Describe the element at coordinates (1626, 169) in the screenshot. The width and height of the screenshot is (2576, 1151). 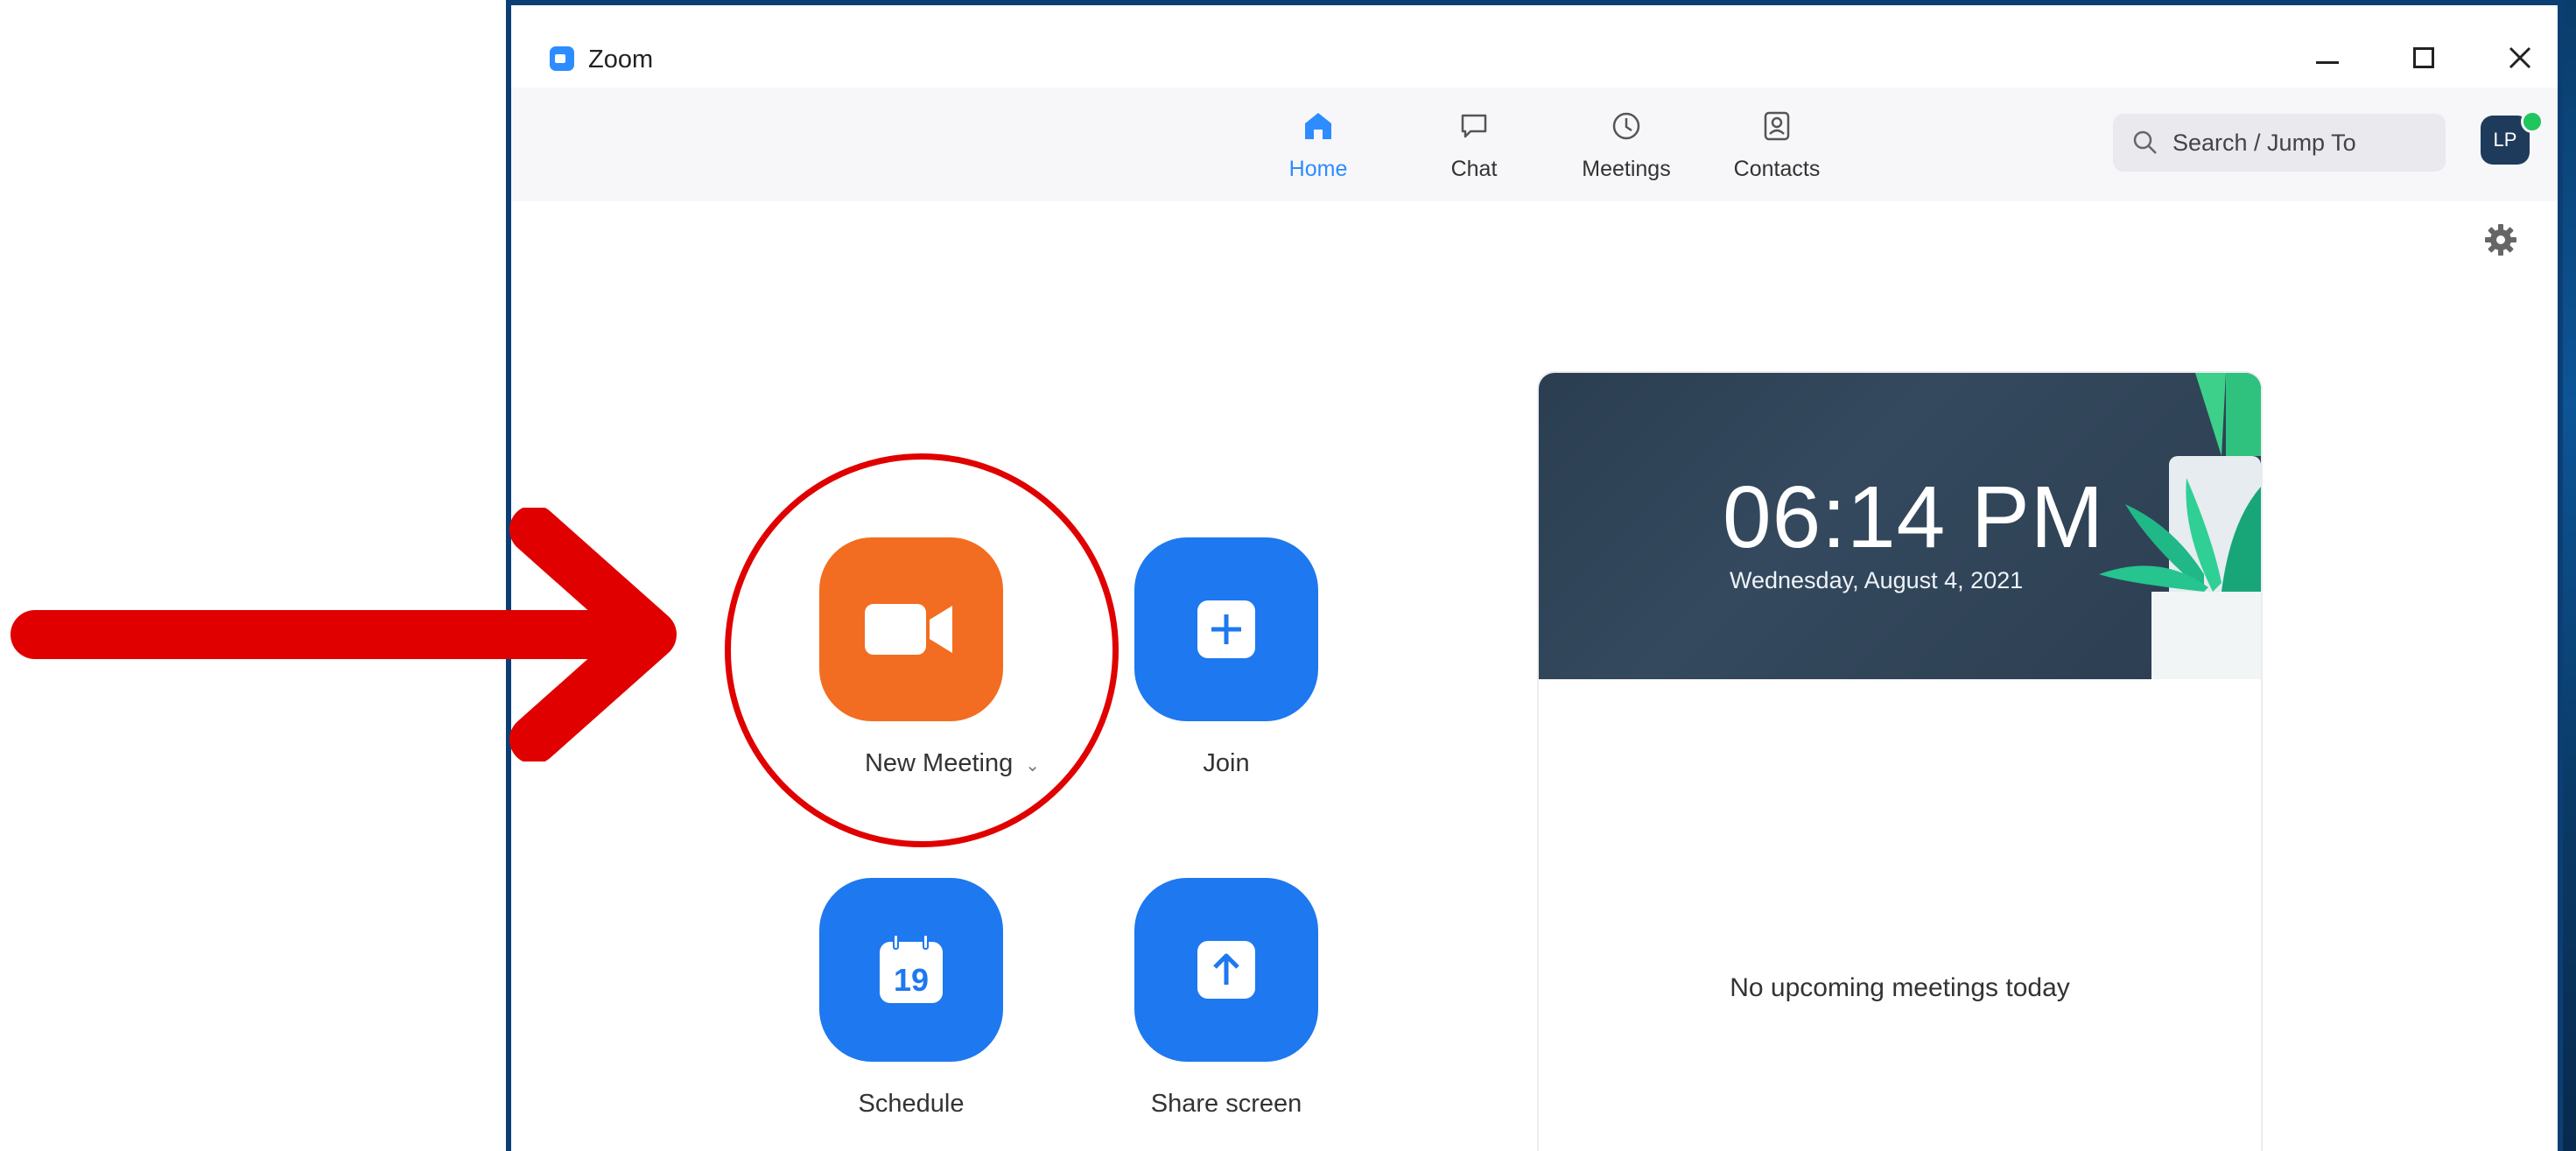
I see `tab-label: Meetings` at that location.